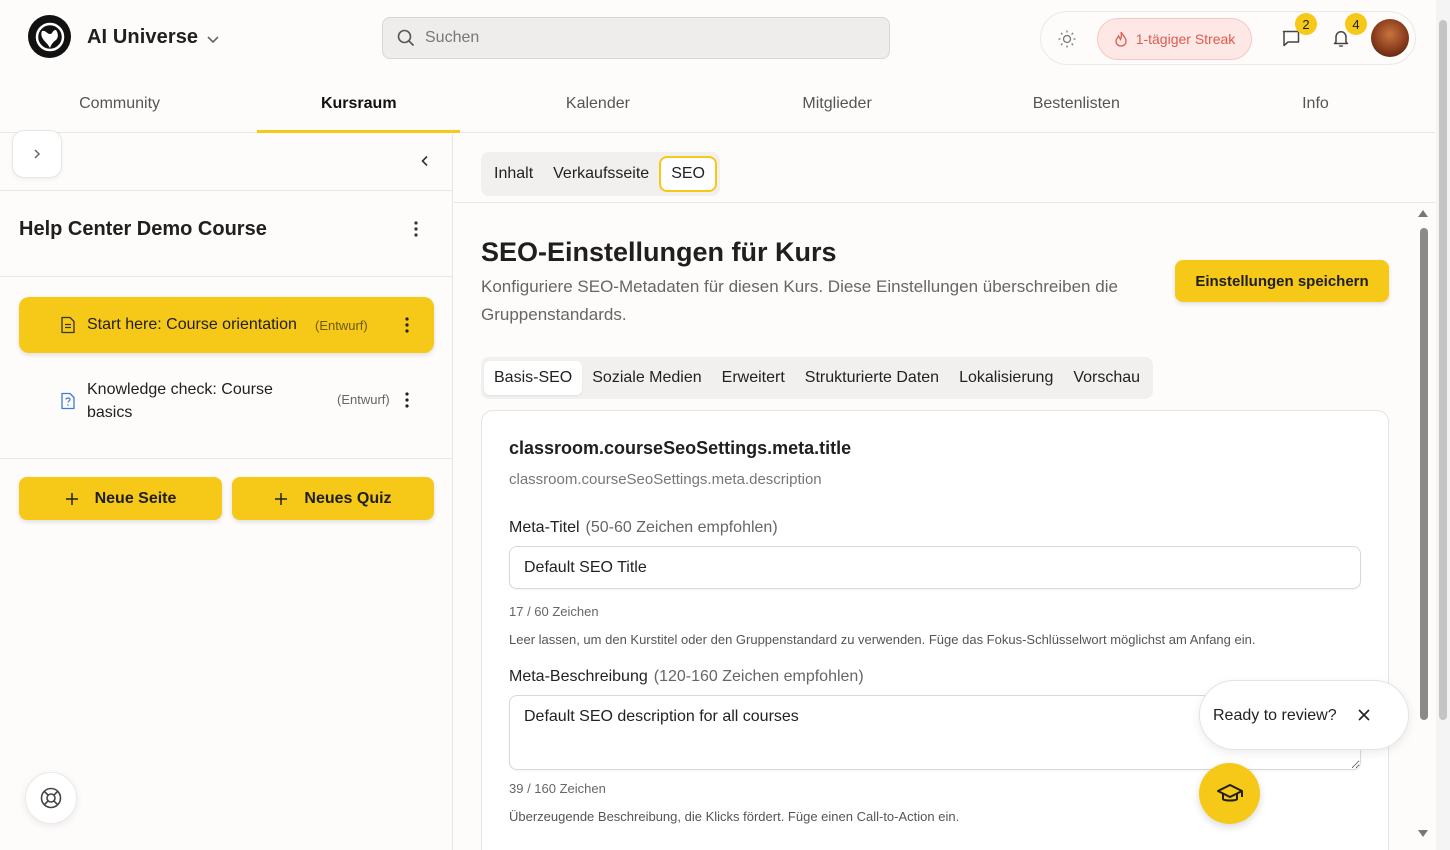  I want to click on lesson-item-active: Start here: Course orientation (Entwurf), so click(226, 325).